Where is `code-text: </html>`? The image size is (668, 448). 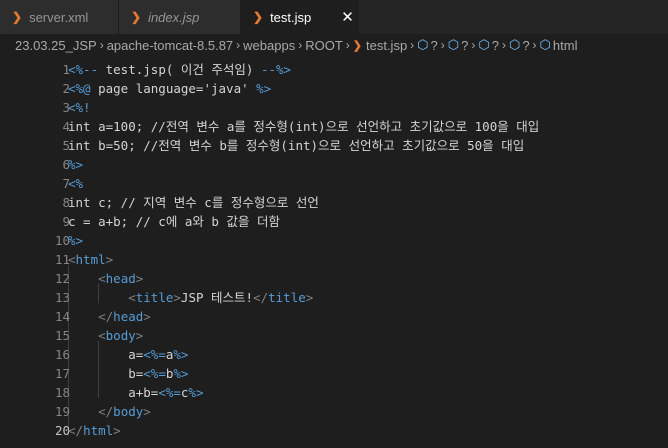
code-text: </html> is located at coordinates (94, 430).